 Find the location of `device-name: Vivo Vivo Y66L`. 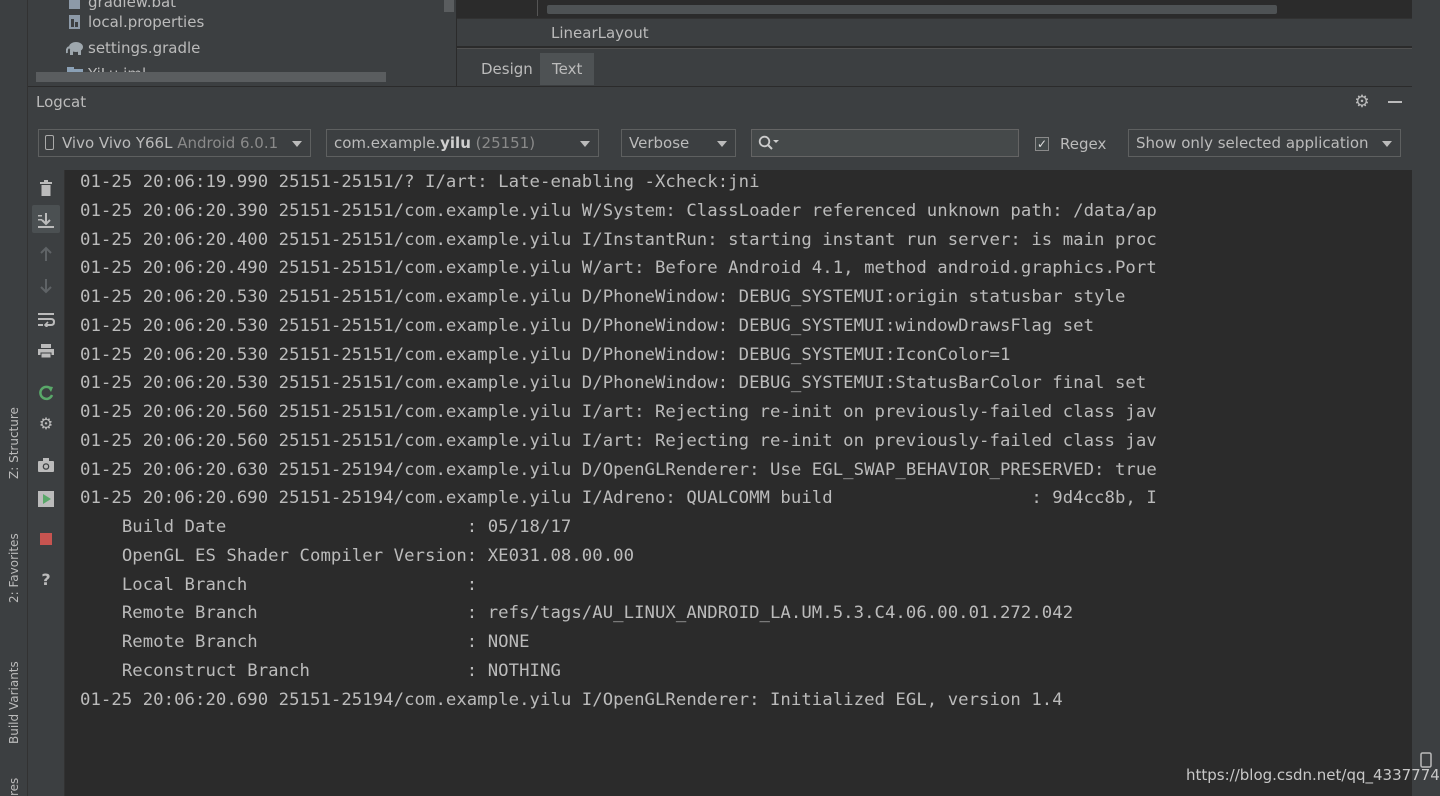

device-name: Vivo Vivo Y66L is located at coordinates (117, 143).